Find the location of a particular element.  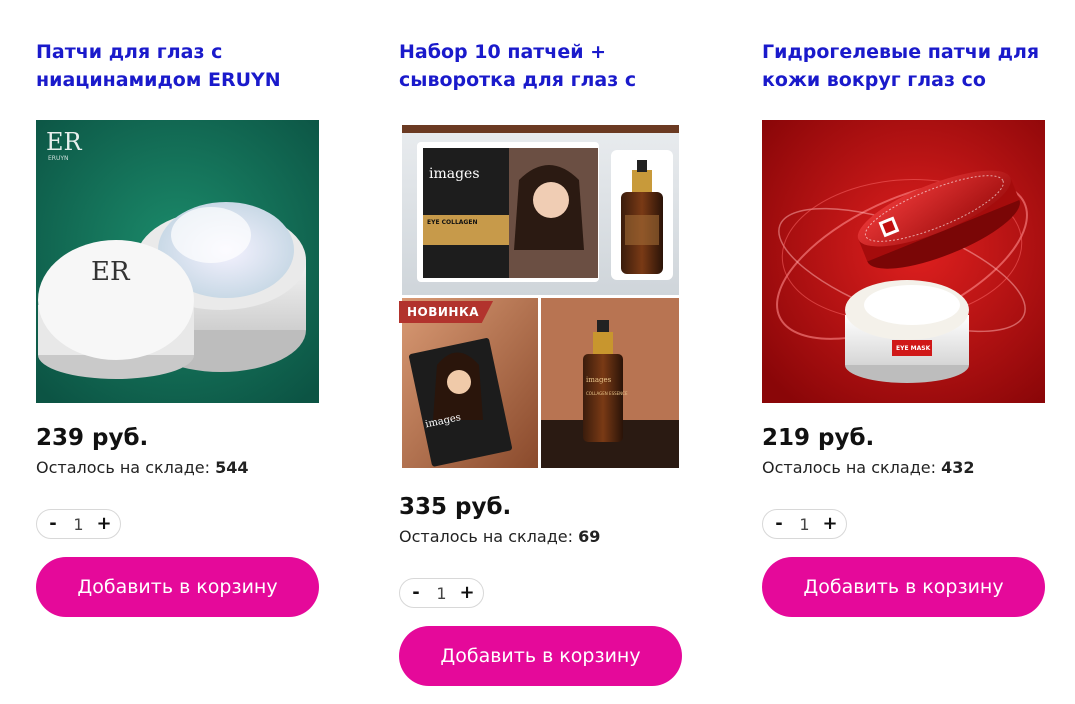

stock-count: 432 is located at coordinates (958, 467).